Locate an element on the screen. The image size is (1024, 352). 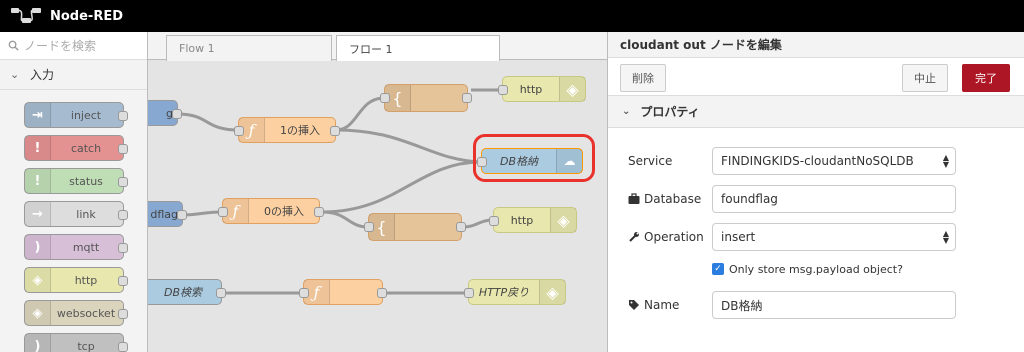
tab-flow-1-jp: フロー 1 is located at coordinates (418, 48).